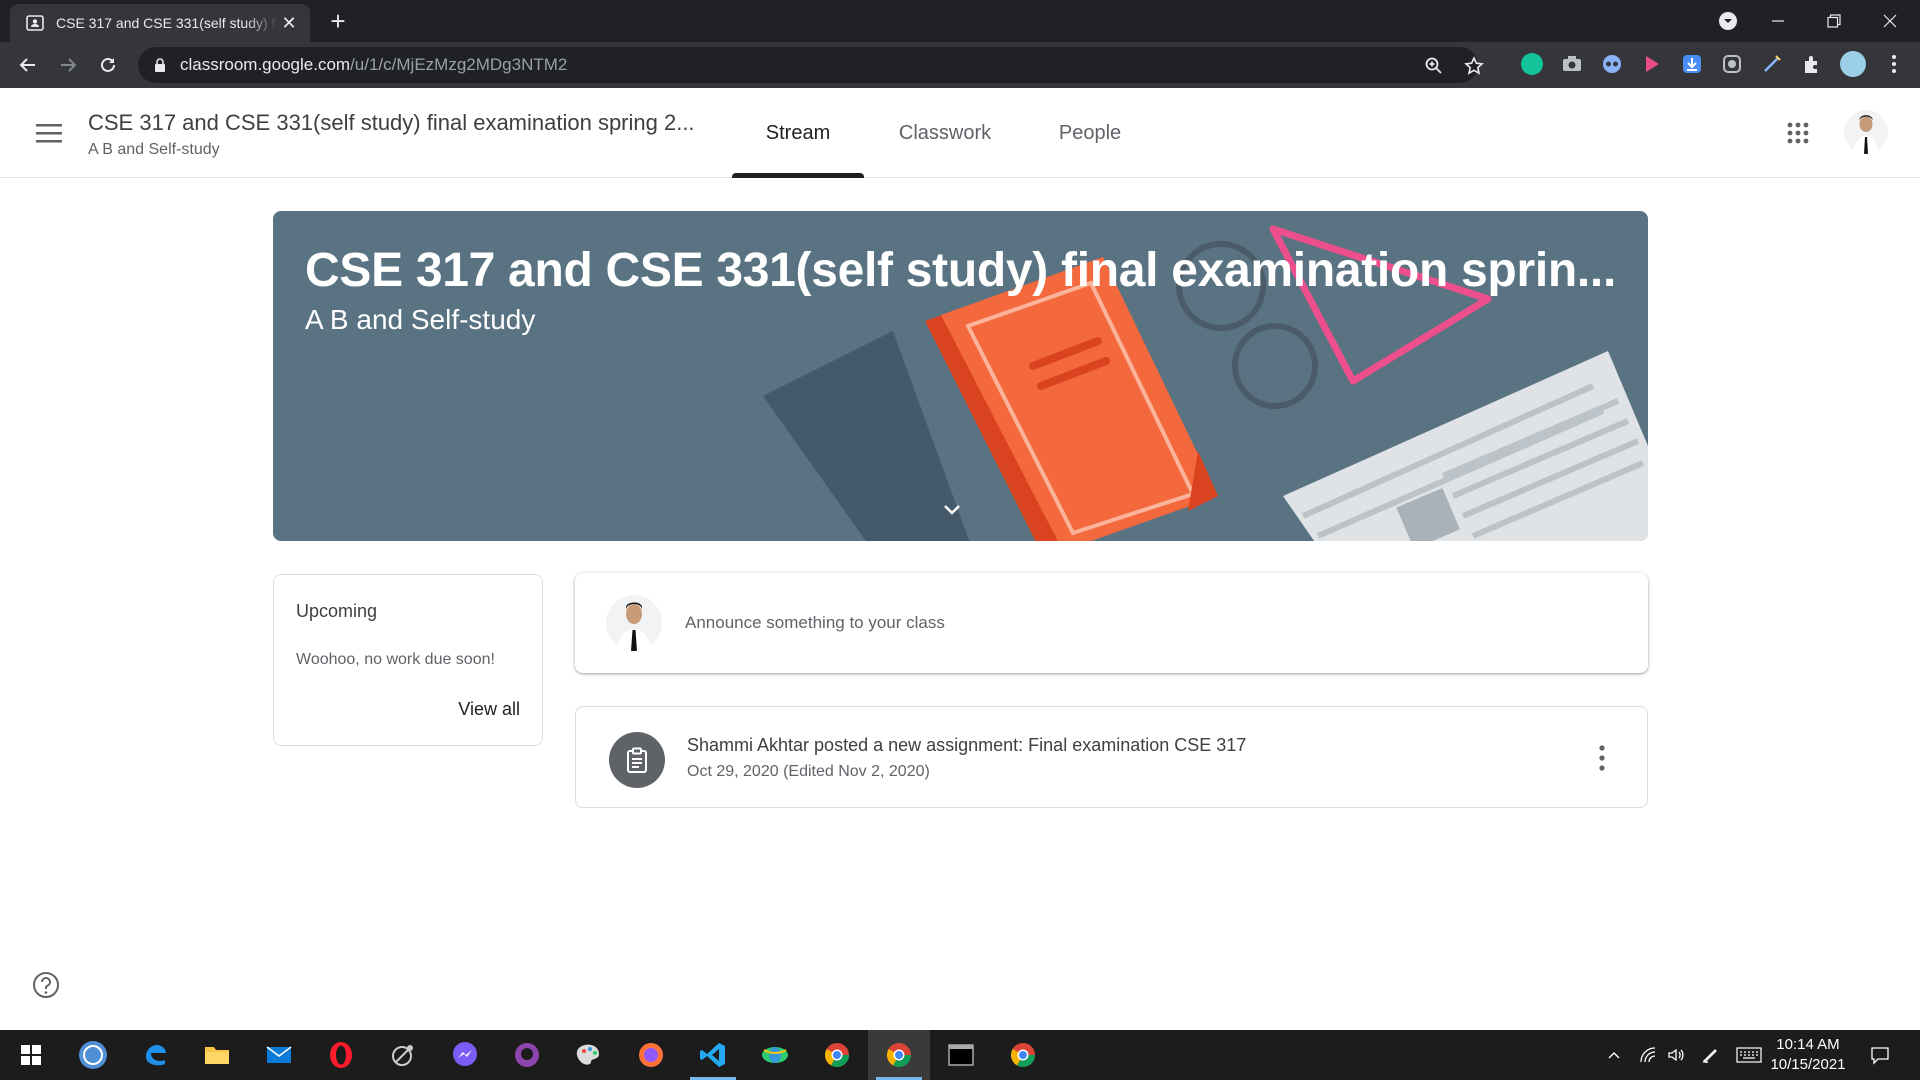  Describe the element at coordinates (1111, 623) in the screenshot. I see `announce-box: Announce something to your class` at that location.